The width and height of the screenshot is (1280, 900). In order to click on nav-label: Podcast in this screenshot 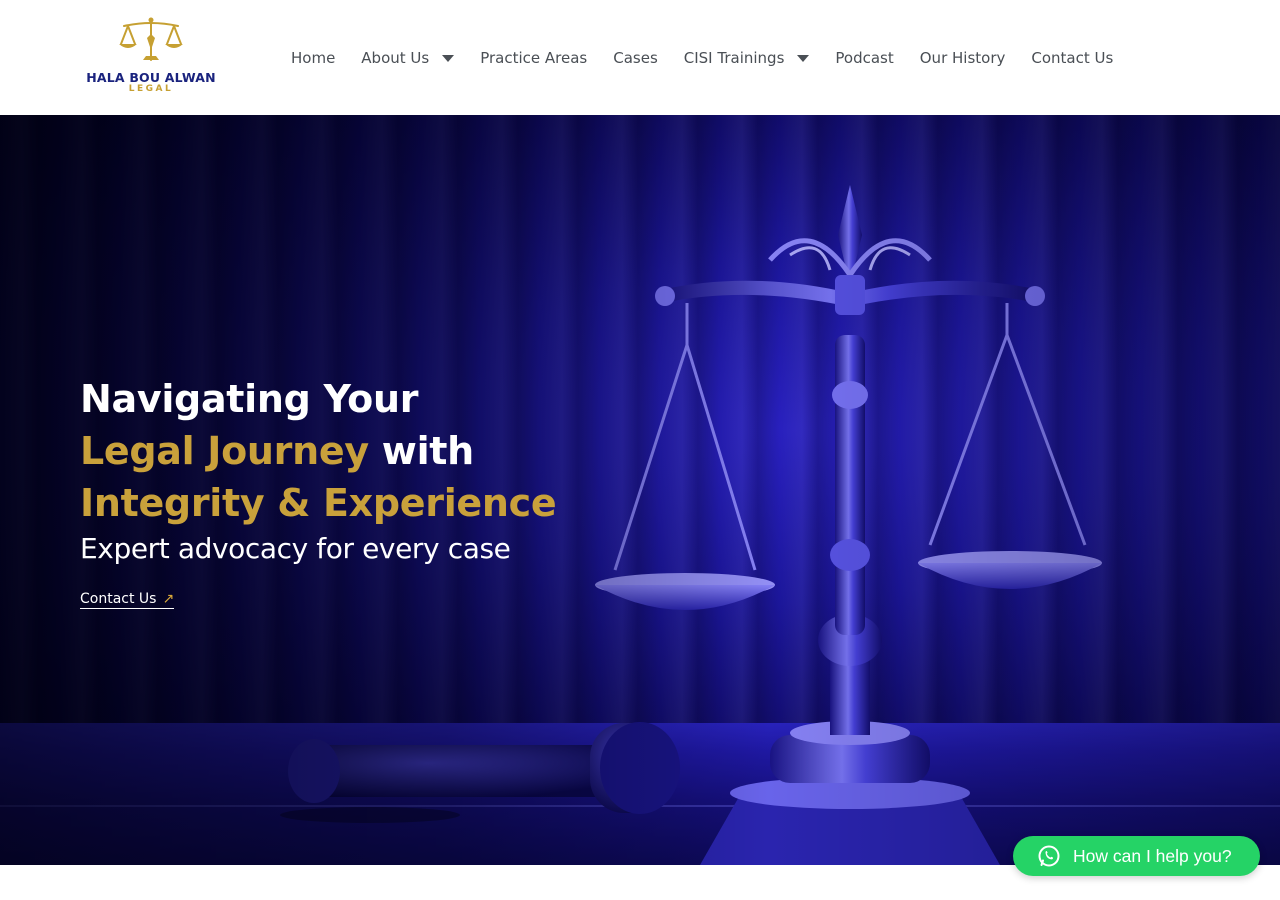, I will do `click(864, 58)`.